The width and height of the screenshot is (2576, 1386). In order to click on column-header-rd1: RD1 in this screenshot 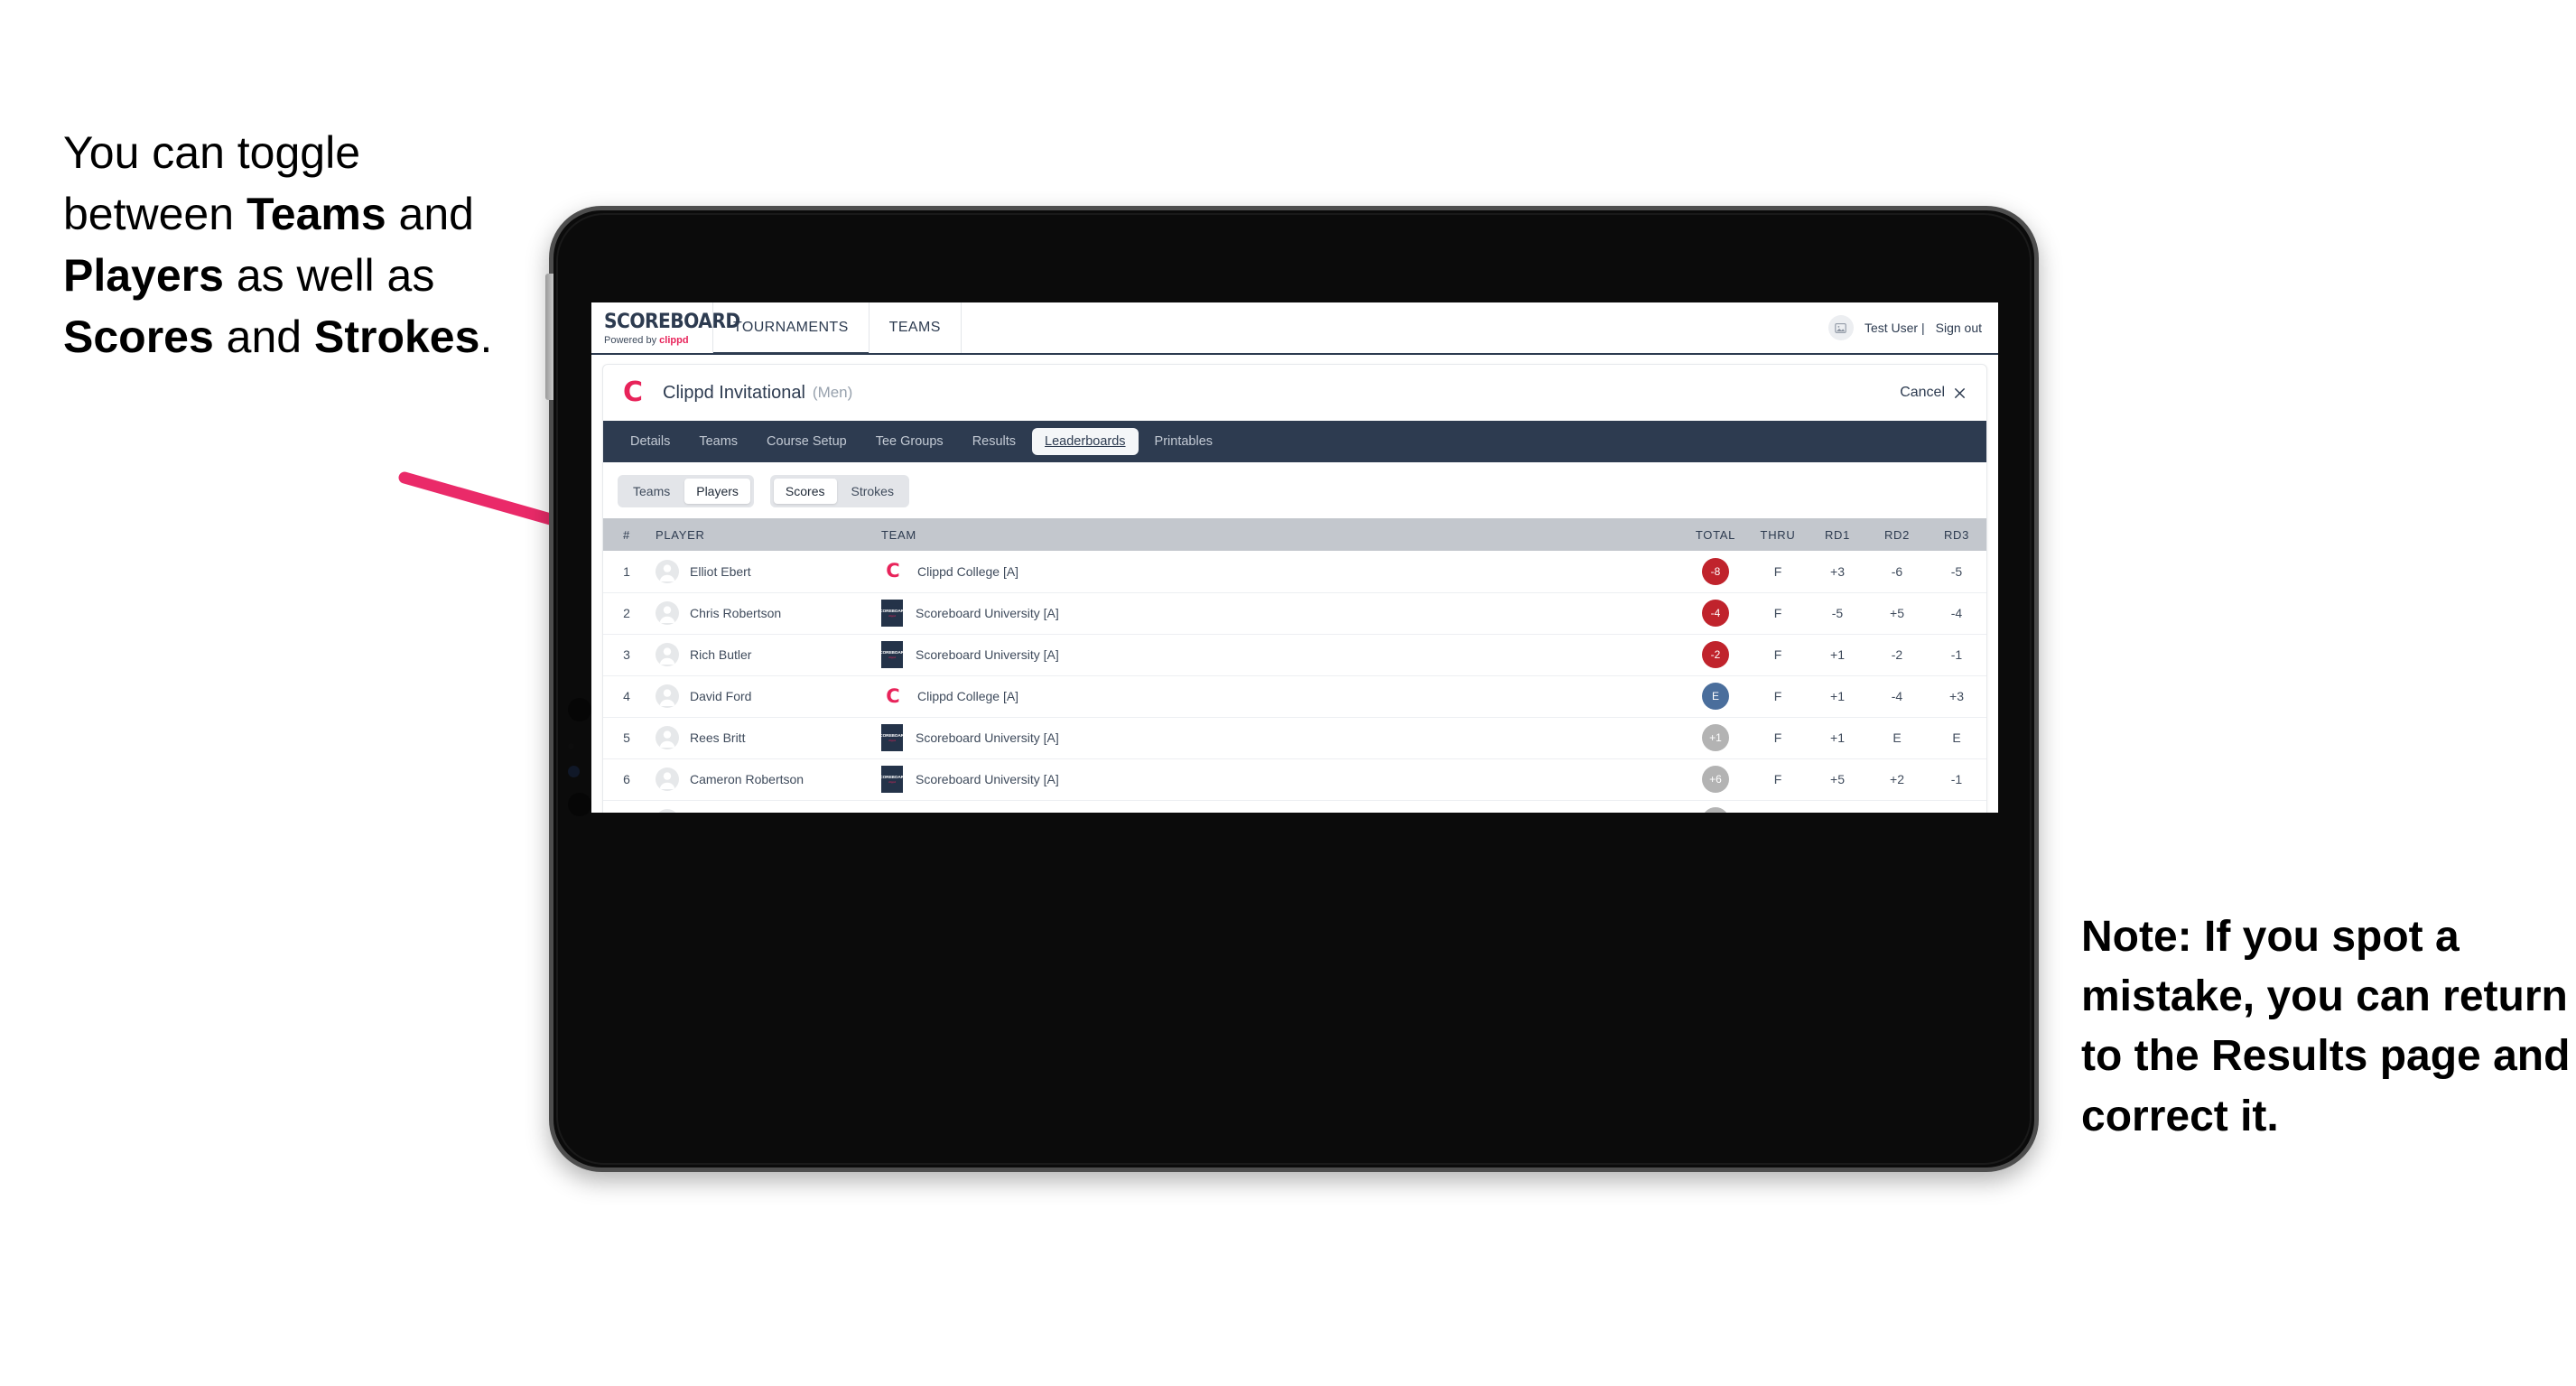, I will do `click(1837, 534)`.